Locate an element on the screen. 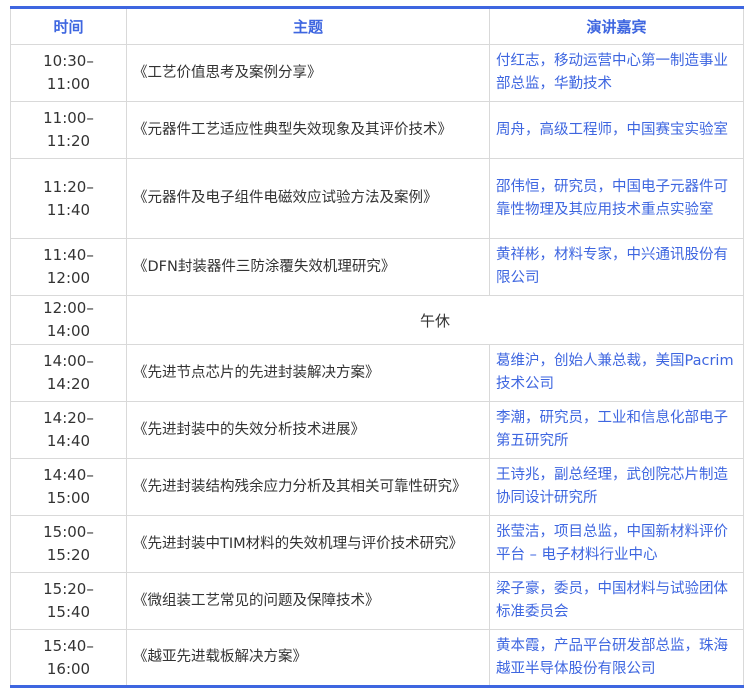 The width and height of the screenshot is (750, 692). time-cell: 14:40– 15:00 is located at coordinates (68, 487).